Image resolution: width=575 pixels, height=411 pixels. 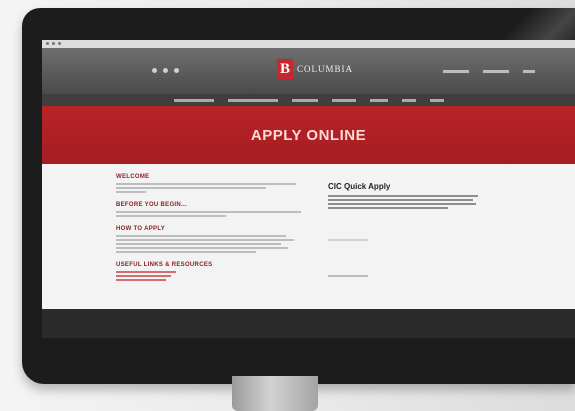 I want to click on page-title: APPLY ONLINE, so click(x=308, y=135).